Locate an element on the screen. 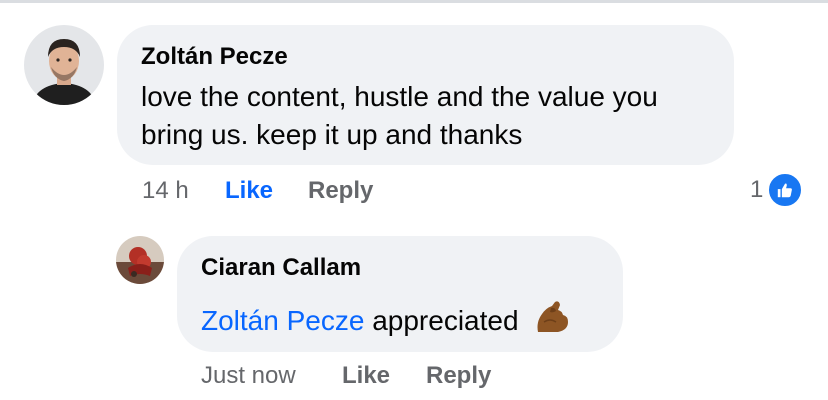 The image size is (828, 400). thumbs-up-icon is located at coordinates (785, 190).